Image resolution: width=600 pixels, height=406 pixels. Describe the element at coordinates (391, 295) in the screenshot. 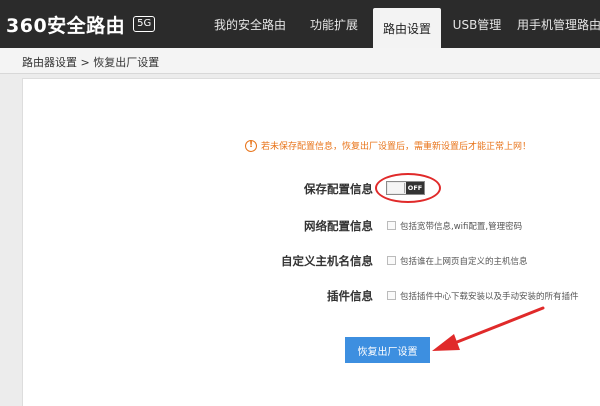

I see `plugins-checkbox` at that location.